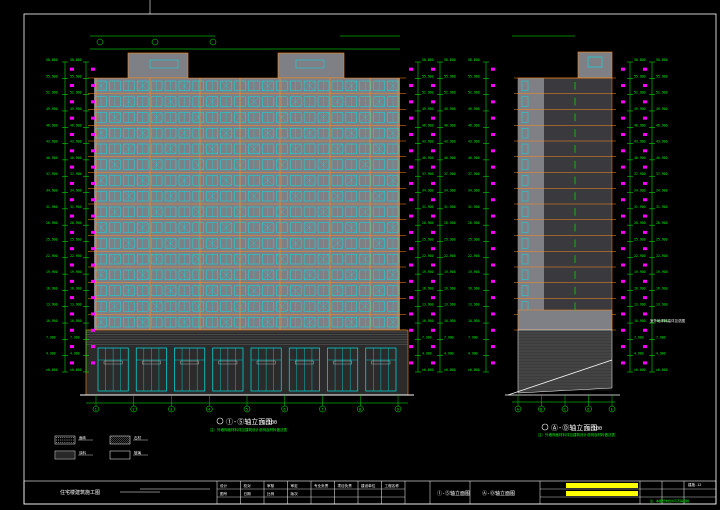 This screenshot has width=720, height=510. I want to click on axis-label: 3, so click(171, 410).